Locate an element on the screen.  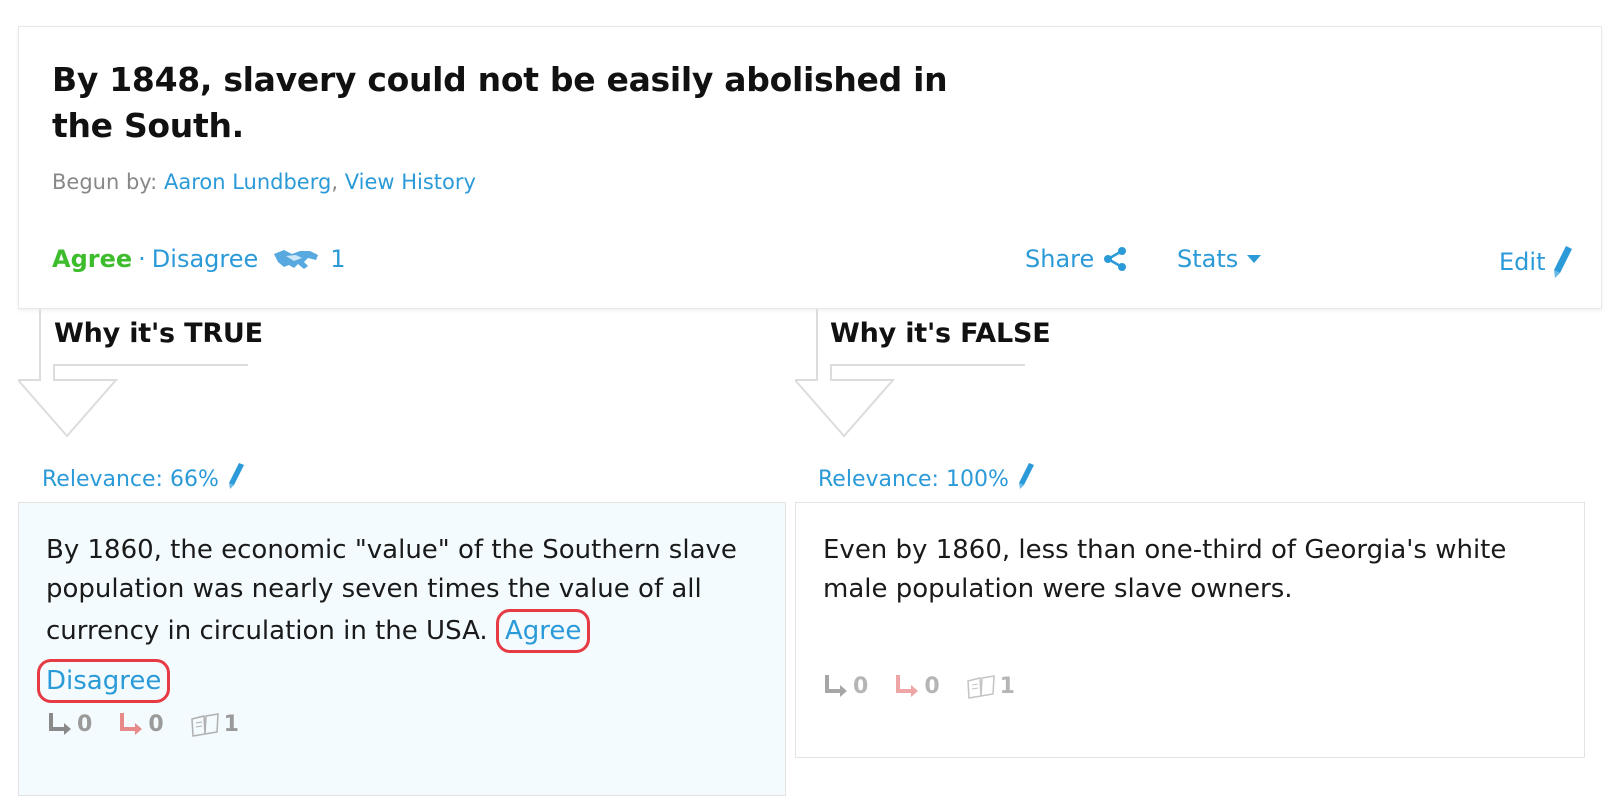
begun-by-label: Begun by: is located at coordinates (105, 182).